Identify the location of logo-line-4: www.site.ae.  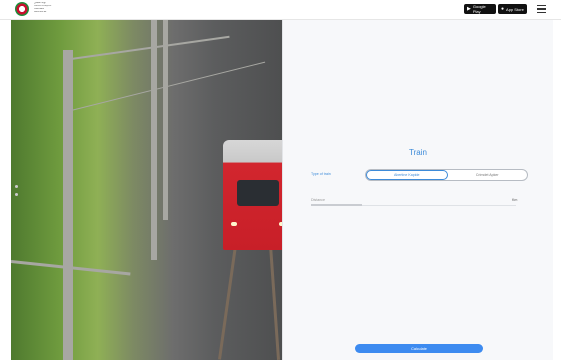
(40, 12).